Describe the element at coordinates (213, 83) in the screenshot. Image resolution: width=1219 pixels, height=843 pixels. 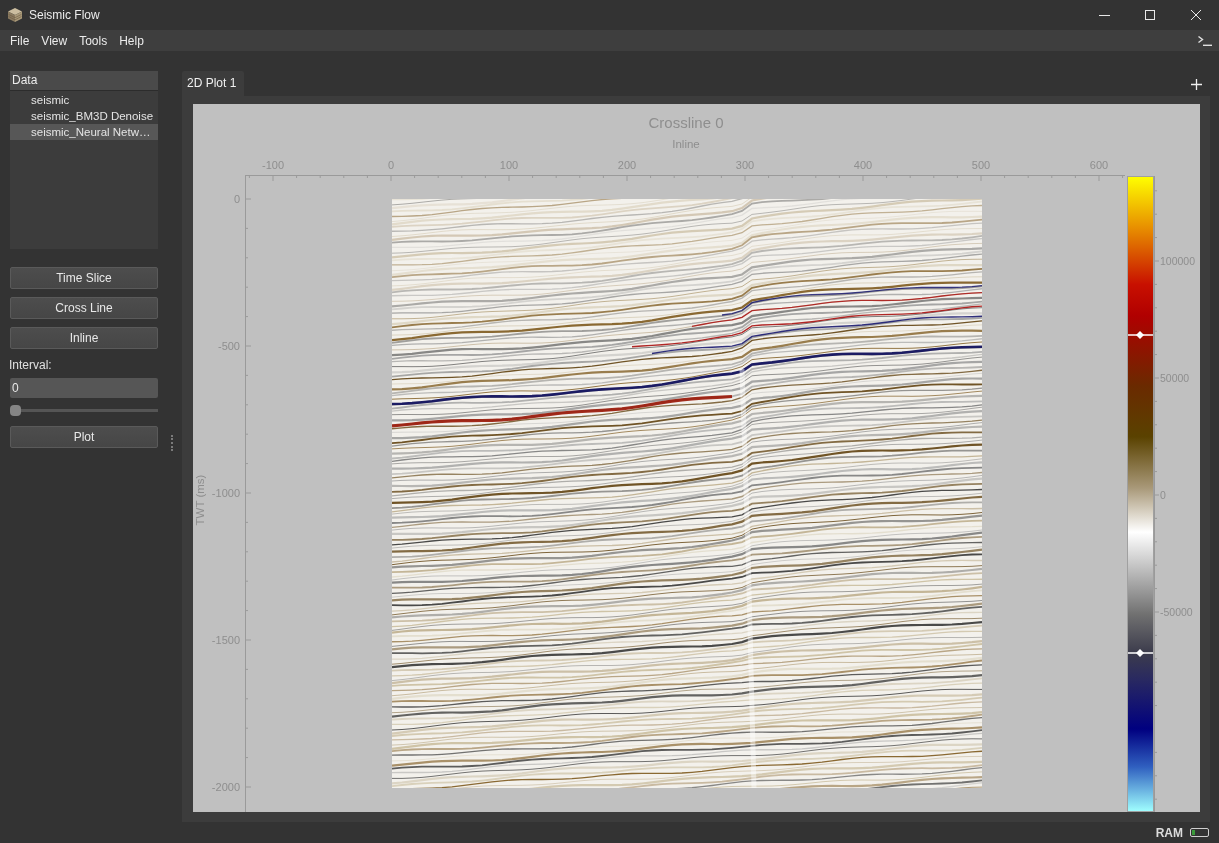
I see `plot-tab: 2D Plot 1` at that location.